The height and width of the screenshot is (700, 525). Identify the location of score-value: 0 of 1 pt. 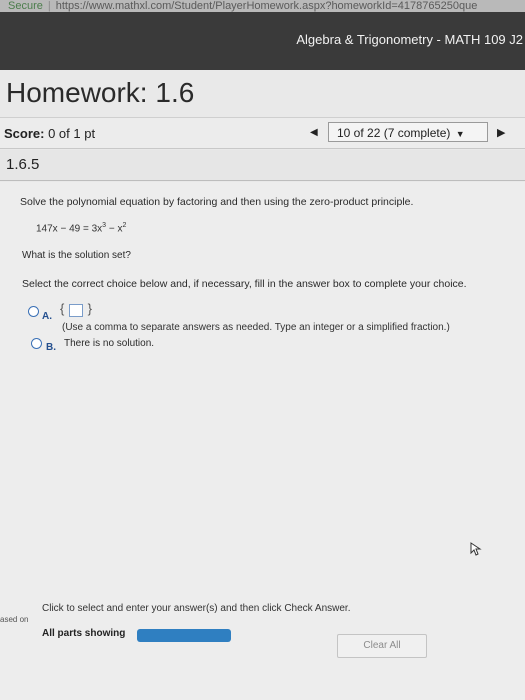
(72, 133).